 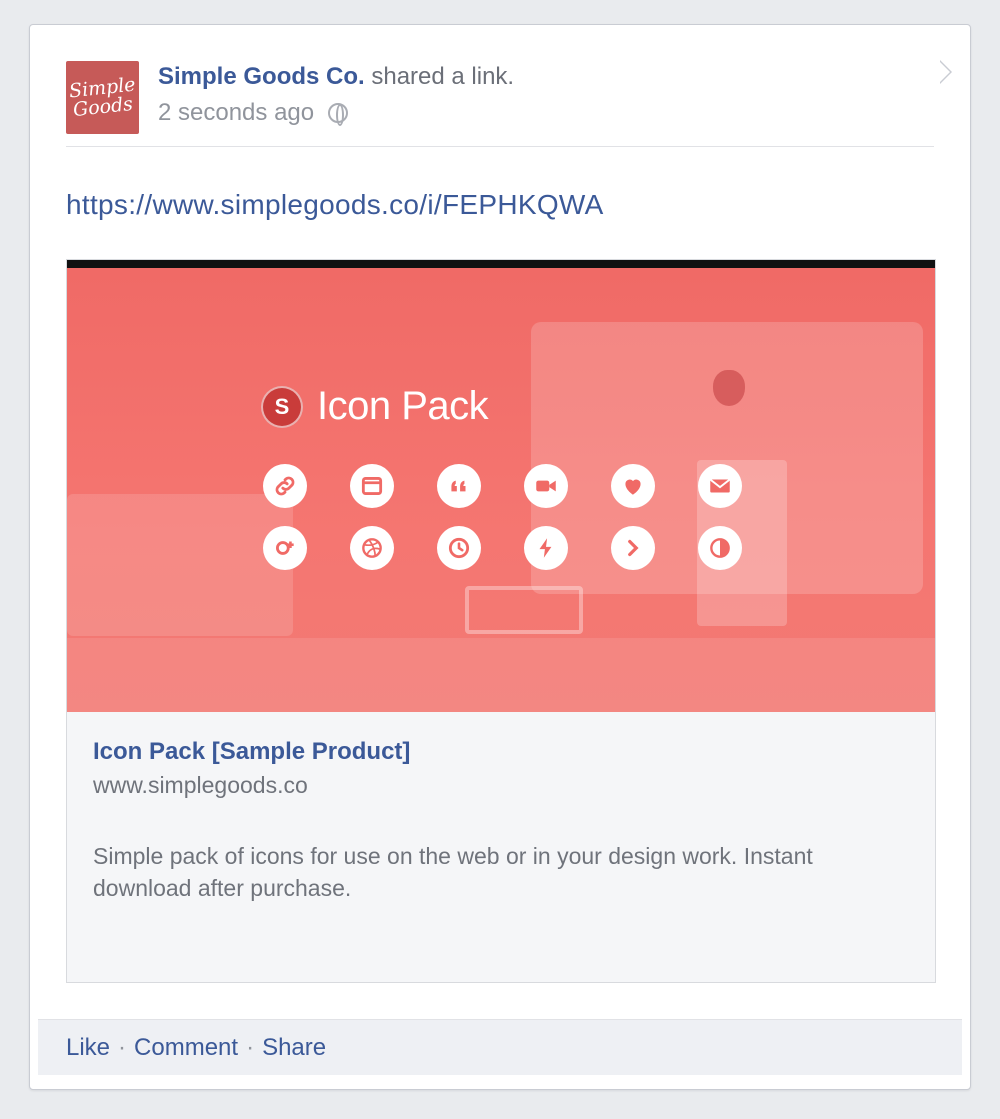 I want to click on story-meta: 2 seconds ago, so click(x=336, y=113).